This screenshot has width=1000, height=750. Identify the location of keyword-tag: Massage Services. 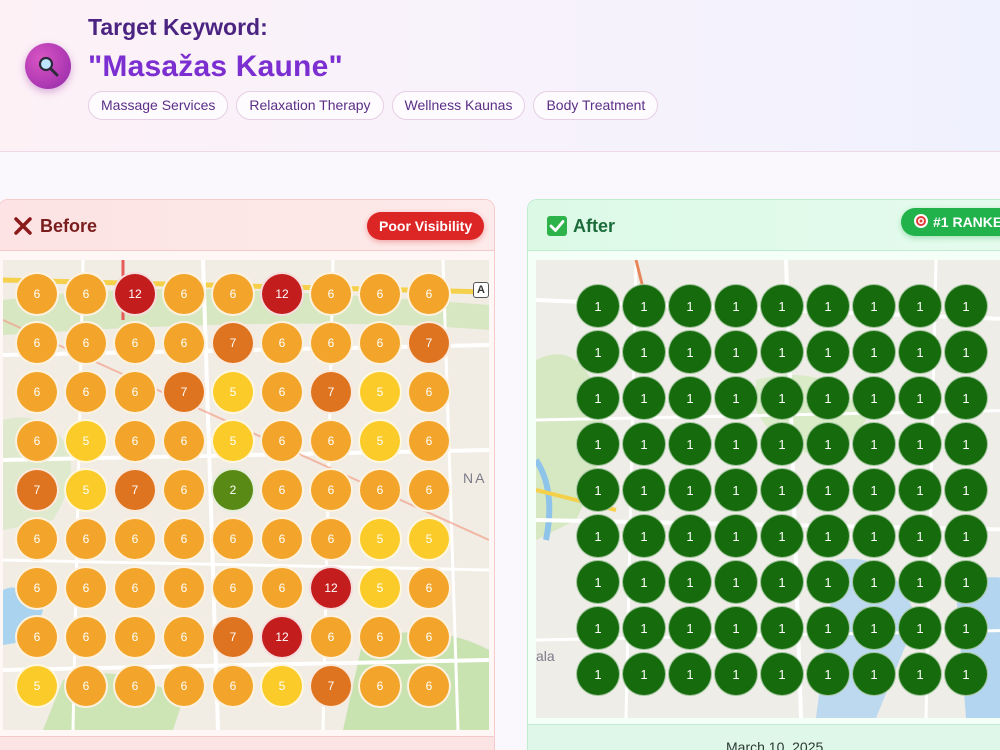
(158, 105).